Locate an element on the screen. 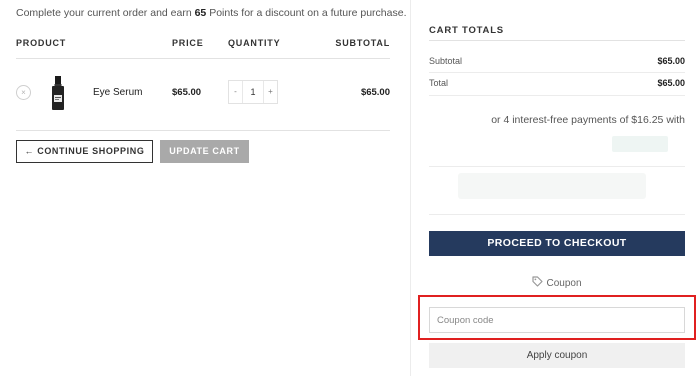 The width and height of the screenshot is (700, 376). totals-subtotal-label: Subtotal is located at coordinates (446, 61).